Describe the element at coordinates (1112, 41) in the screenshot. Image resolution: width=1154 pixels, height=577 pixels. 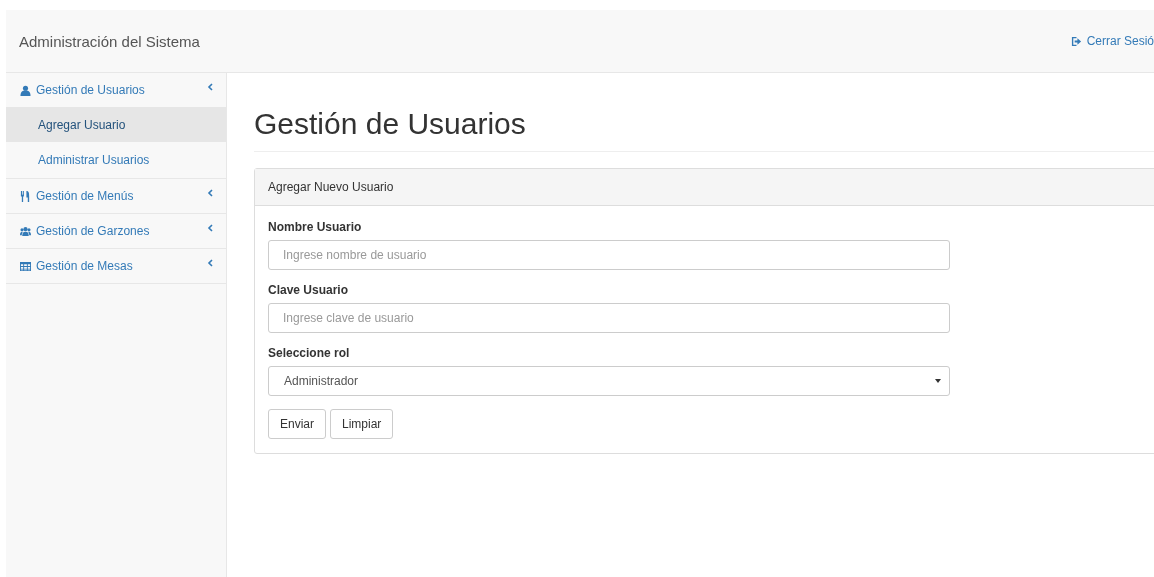
I see `logout-link: Cerrar Sesió` at that location.